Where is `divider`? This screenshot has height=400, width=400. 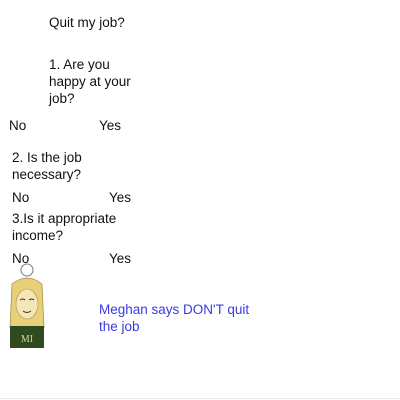 divider is located at coordinates (200, 398).